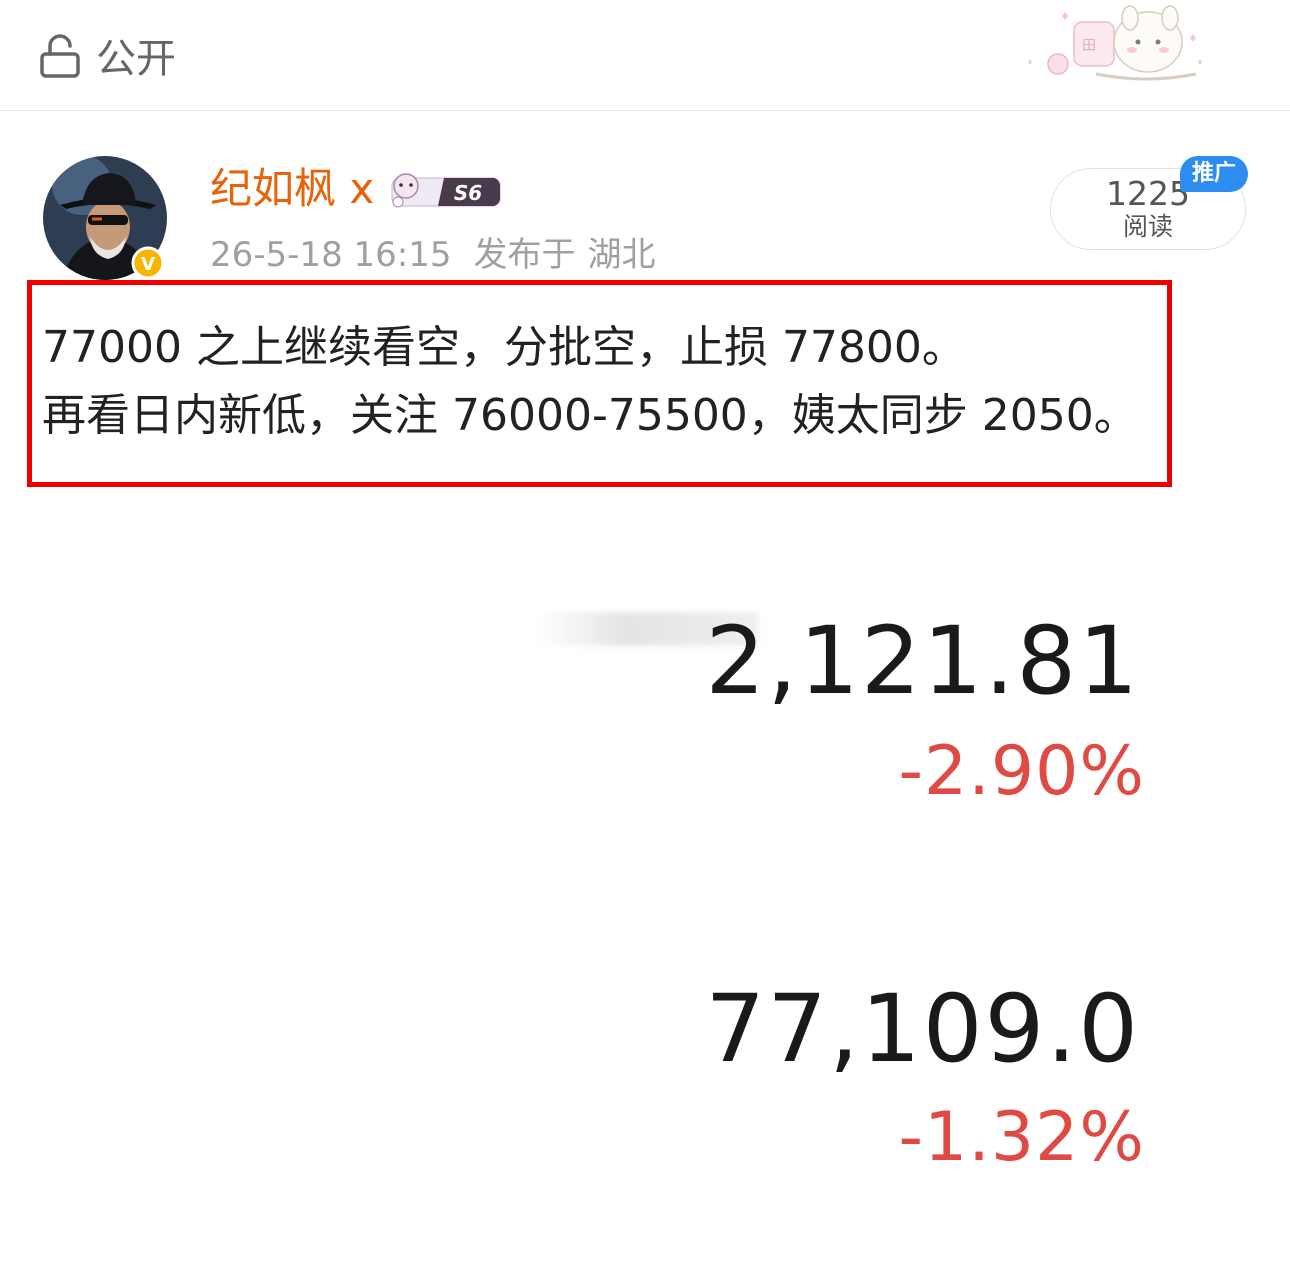 This screenshot has width=1290, height=1262. What do you see at coordinates (1115, 43) in the screenshot?
I see `cute-bunny-sticker-icon: 田` at bounding box center [1115, 43].